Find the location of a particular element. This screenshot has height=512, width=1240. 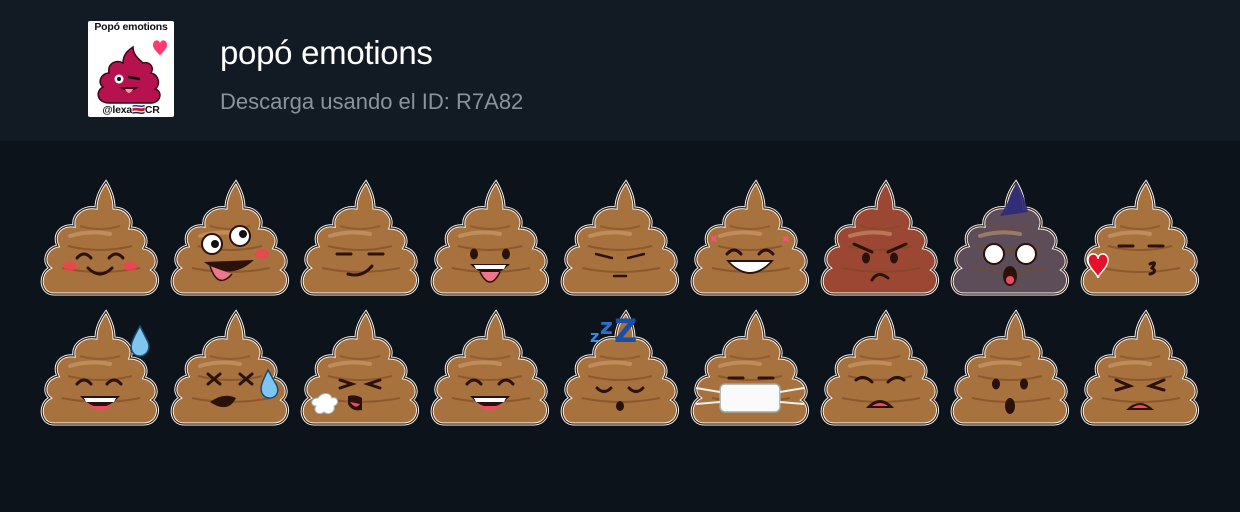

poop-surprised-sticker is located at coordinates (1010, 369).